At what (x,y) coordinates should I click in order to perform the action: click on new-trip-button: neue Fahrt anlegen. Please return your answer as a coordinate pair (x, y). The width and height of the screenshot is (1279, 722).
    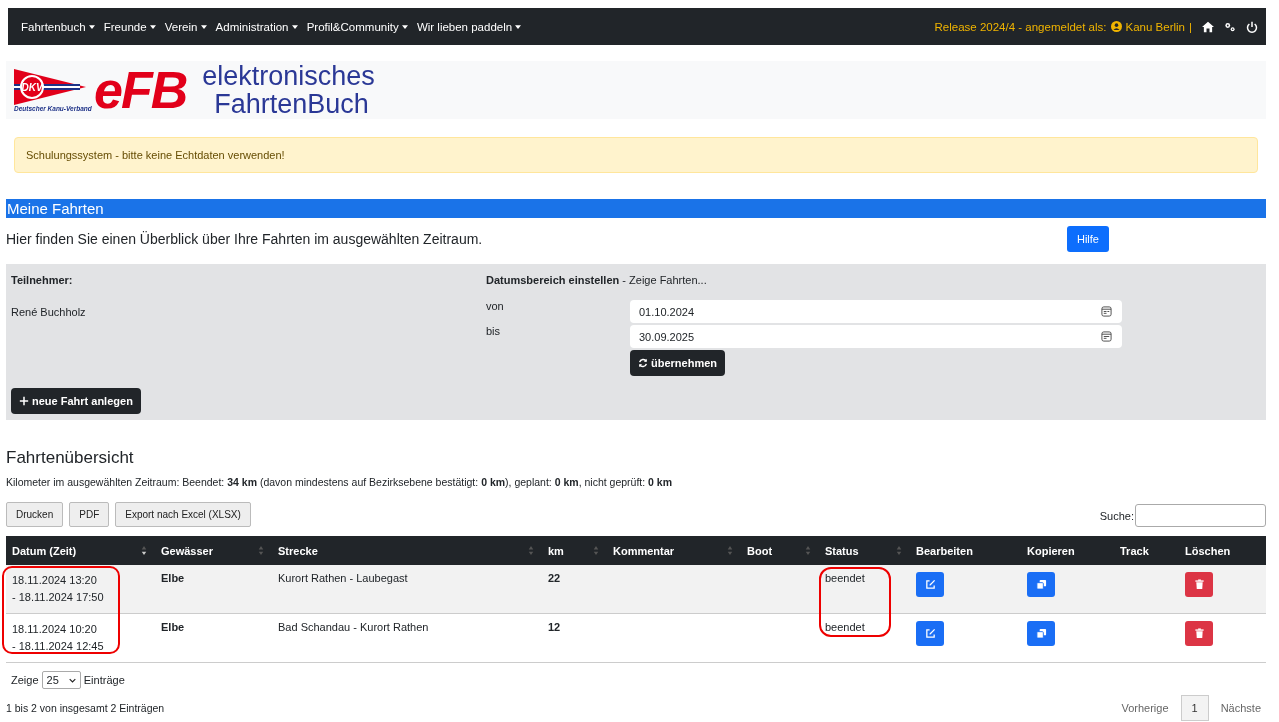
    Looking at the image, I should click on (76, 401).